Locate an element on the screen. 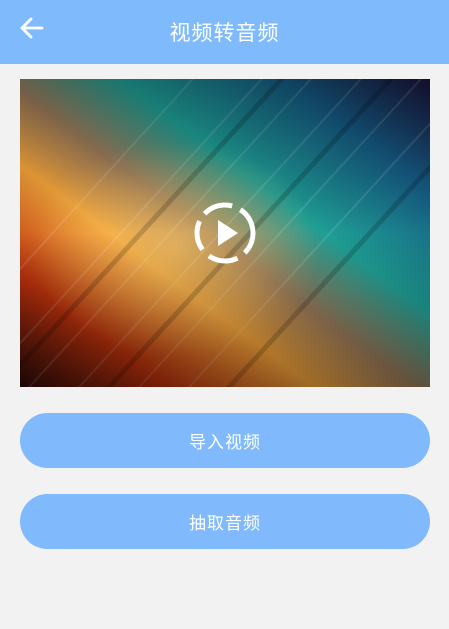  extract-audio-button: 抽取音频 is located at coordinates (225, 521).